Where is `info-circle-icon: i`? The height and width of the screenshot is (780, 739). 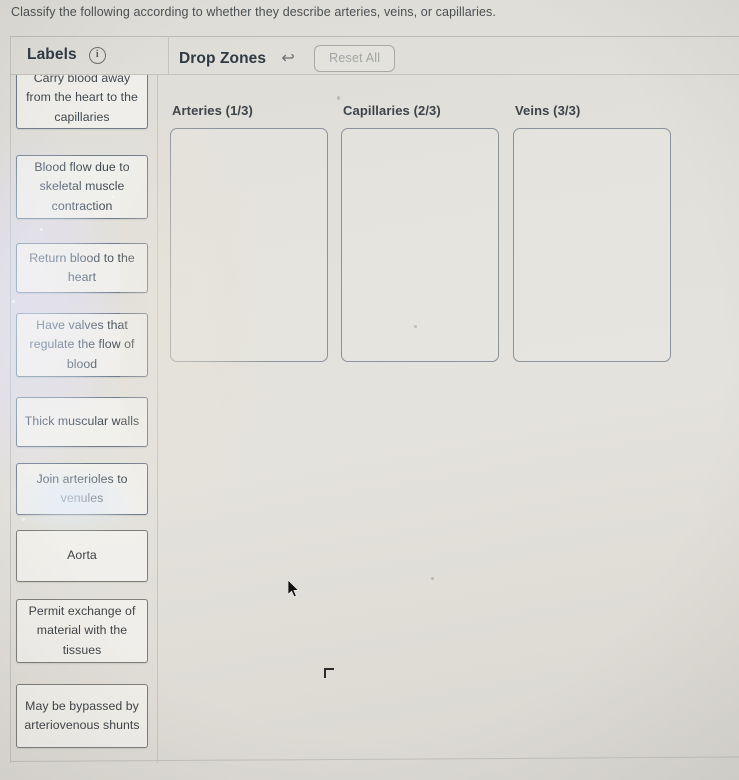 info-circle-icon: i is located at coordinates (97, 55).